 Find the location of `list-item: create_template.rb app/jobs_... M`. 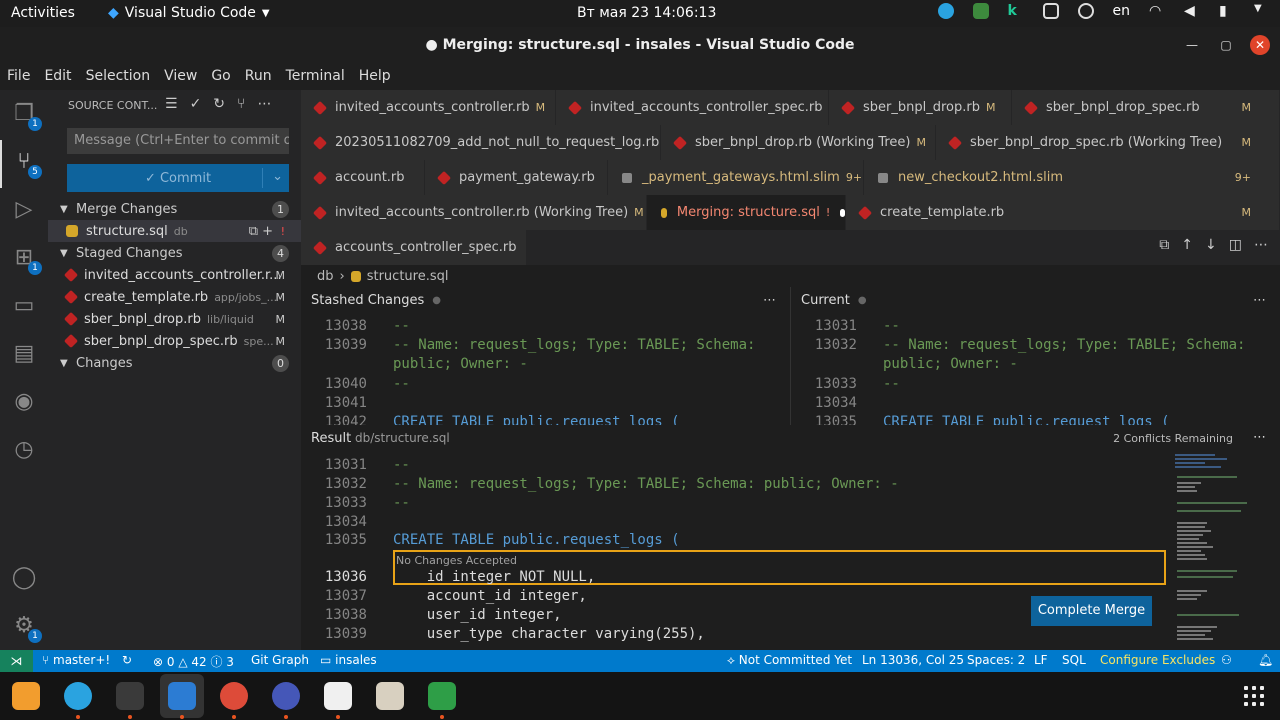

list-item: create_template.rb app/jobs_... M is located at coordinates (174, 297).